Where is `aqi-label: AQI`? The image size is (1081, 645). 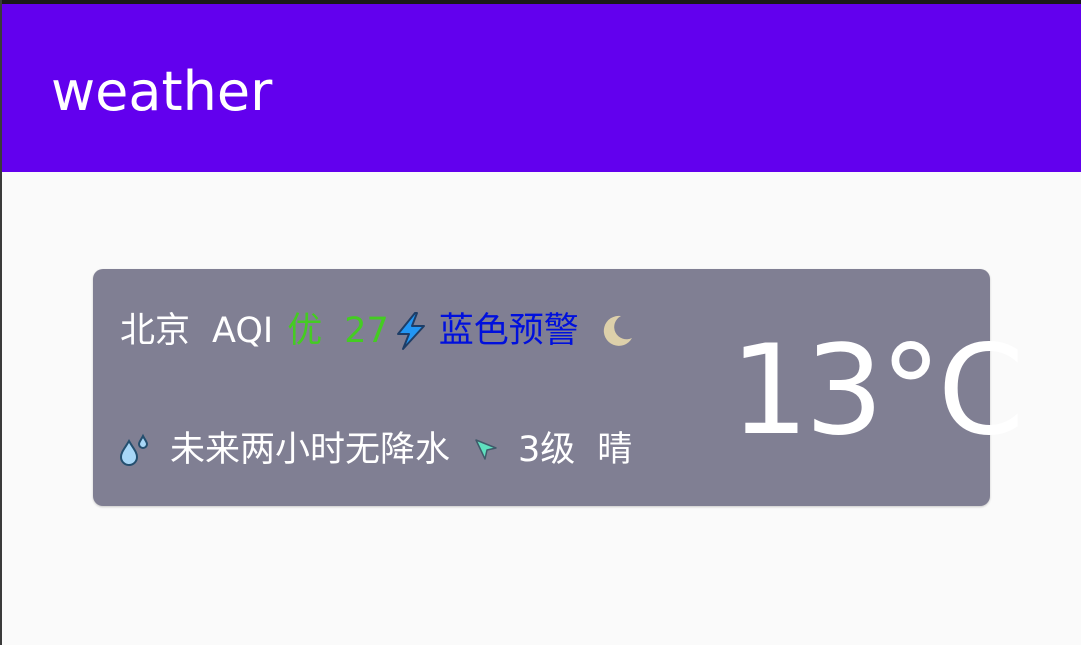 aqi-label: AQI is located at coordinates (243, 331).